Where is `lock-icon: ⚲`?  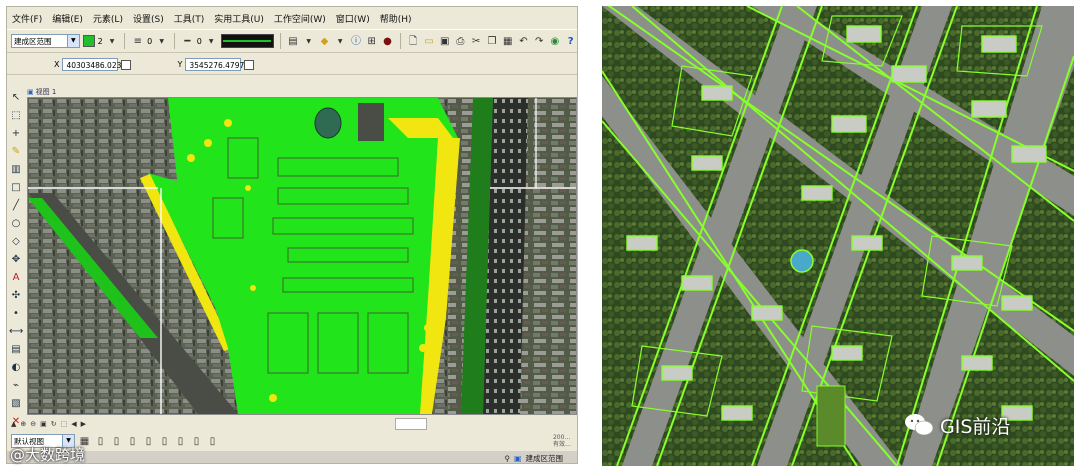
lock-icon: ⚲ is located at coordinates (507, 458).